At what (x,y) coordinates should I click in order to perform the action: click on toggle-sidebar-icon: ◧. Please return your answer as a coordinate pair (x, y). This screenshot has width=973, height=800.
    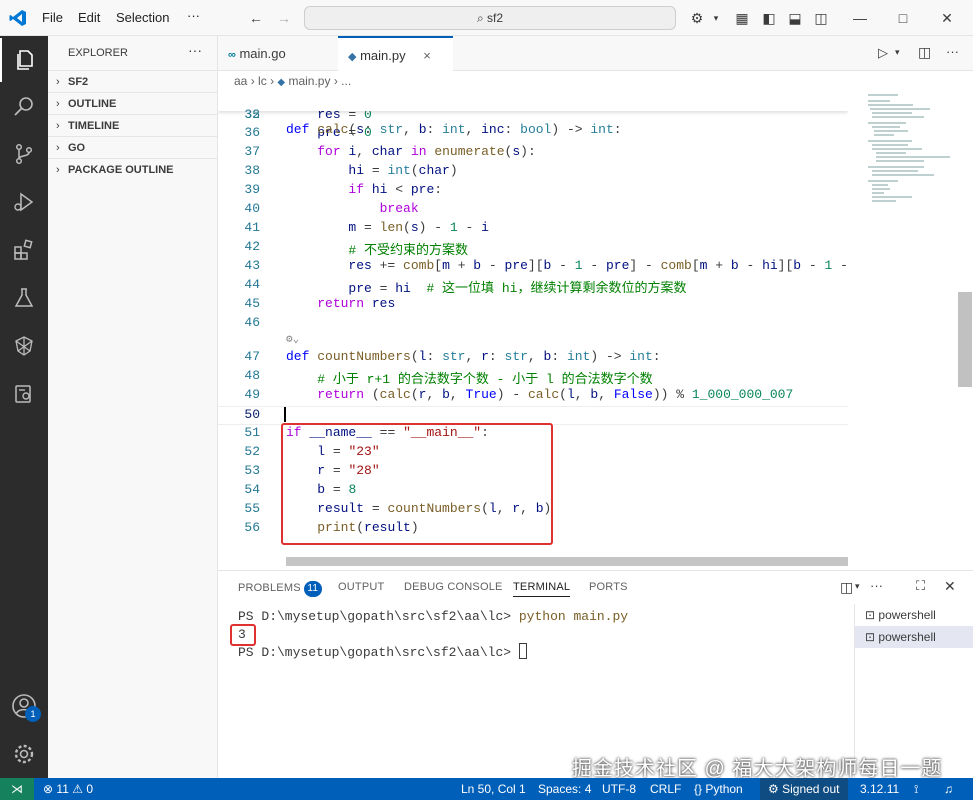
    Looking at the image, I should click on (769, 18).